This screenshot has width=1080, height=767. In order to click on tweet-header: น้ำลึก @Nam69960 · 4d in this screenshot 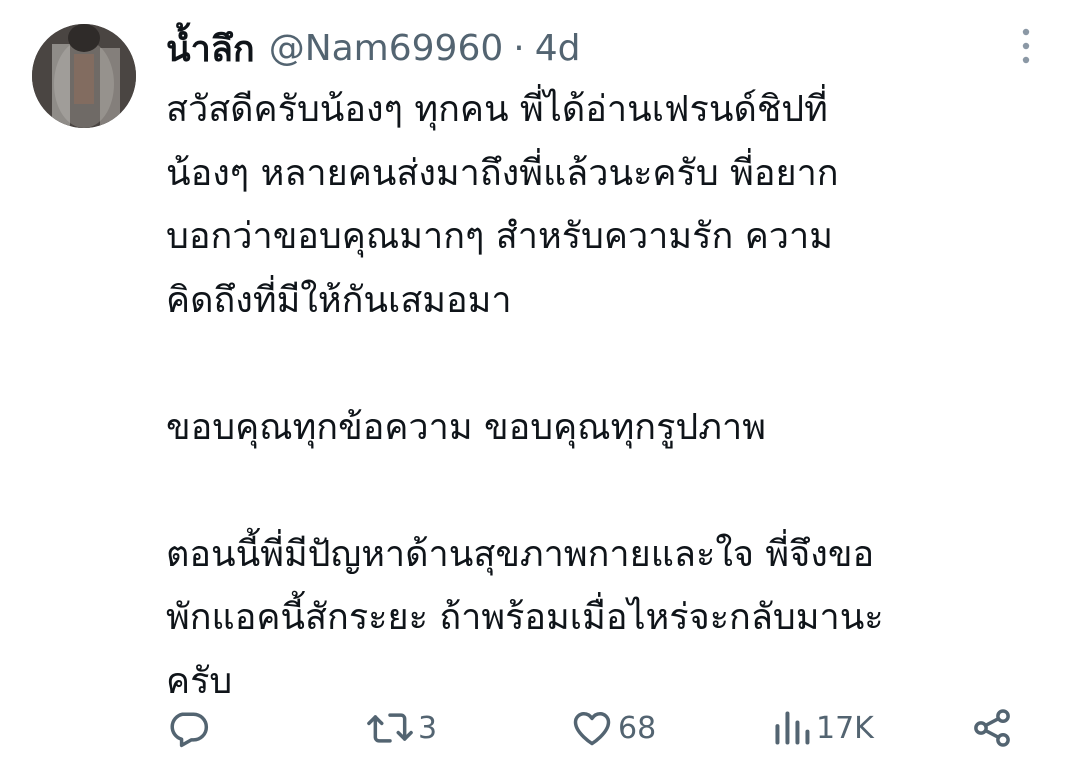, I will do `click(373, 48)`.